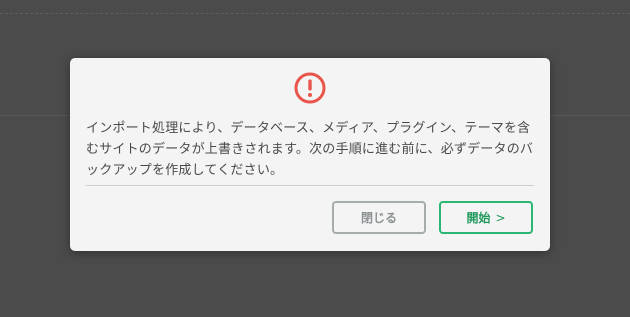 The height and width of the screenshot is (317, 630). I want to click on close-button-label: 閉じる, so click(378, 218).